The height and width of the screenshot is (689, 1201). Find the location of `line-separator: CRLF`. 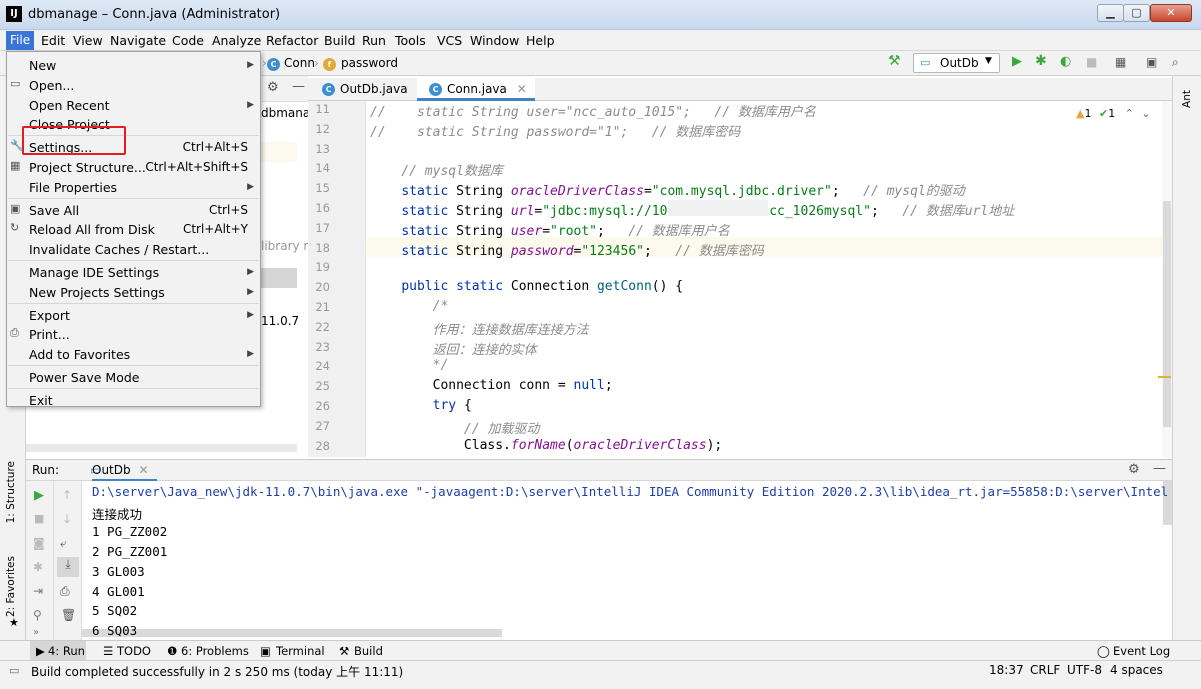

line-separator: CRLF is located at coordinates (1045, 670).